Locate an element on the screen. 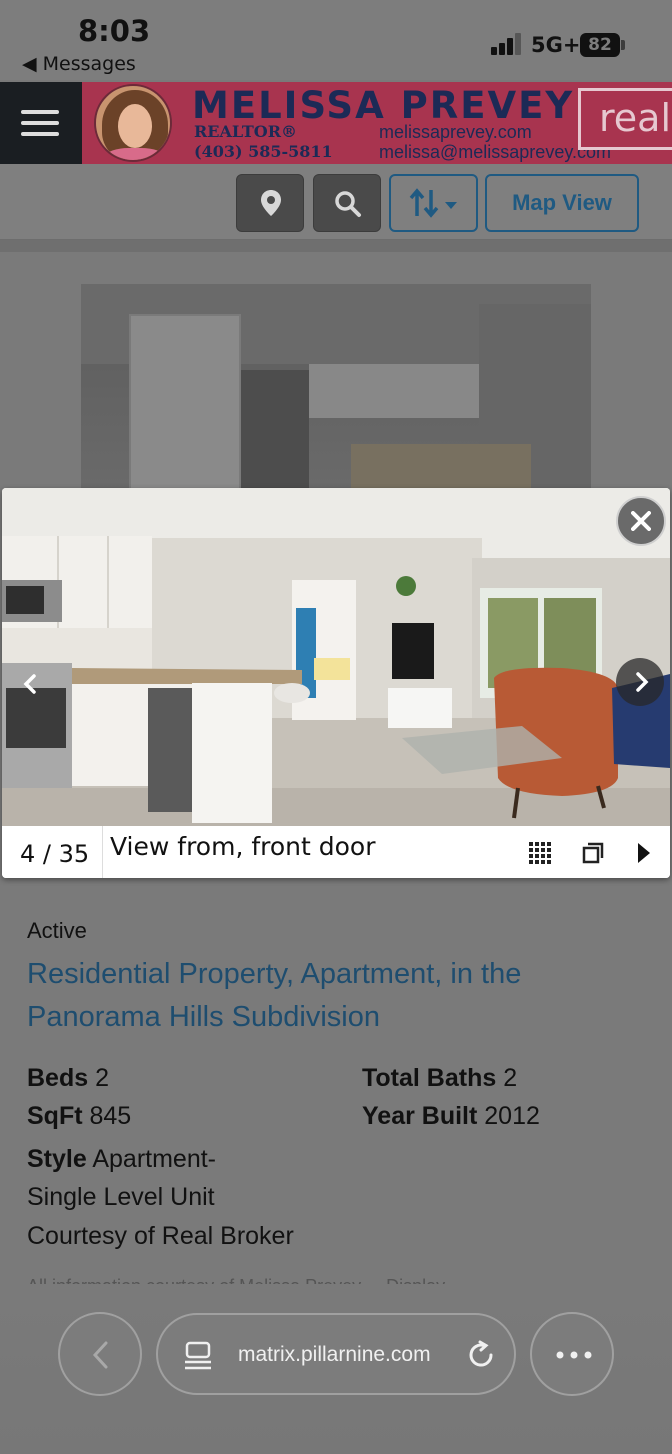 This screenshot has width=672, height=1454. sort-dropdown-button is located at coordinates (433, 203).